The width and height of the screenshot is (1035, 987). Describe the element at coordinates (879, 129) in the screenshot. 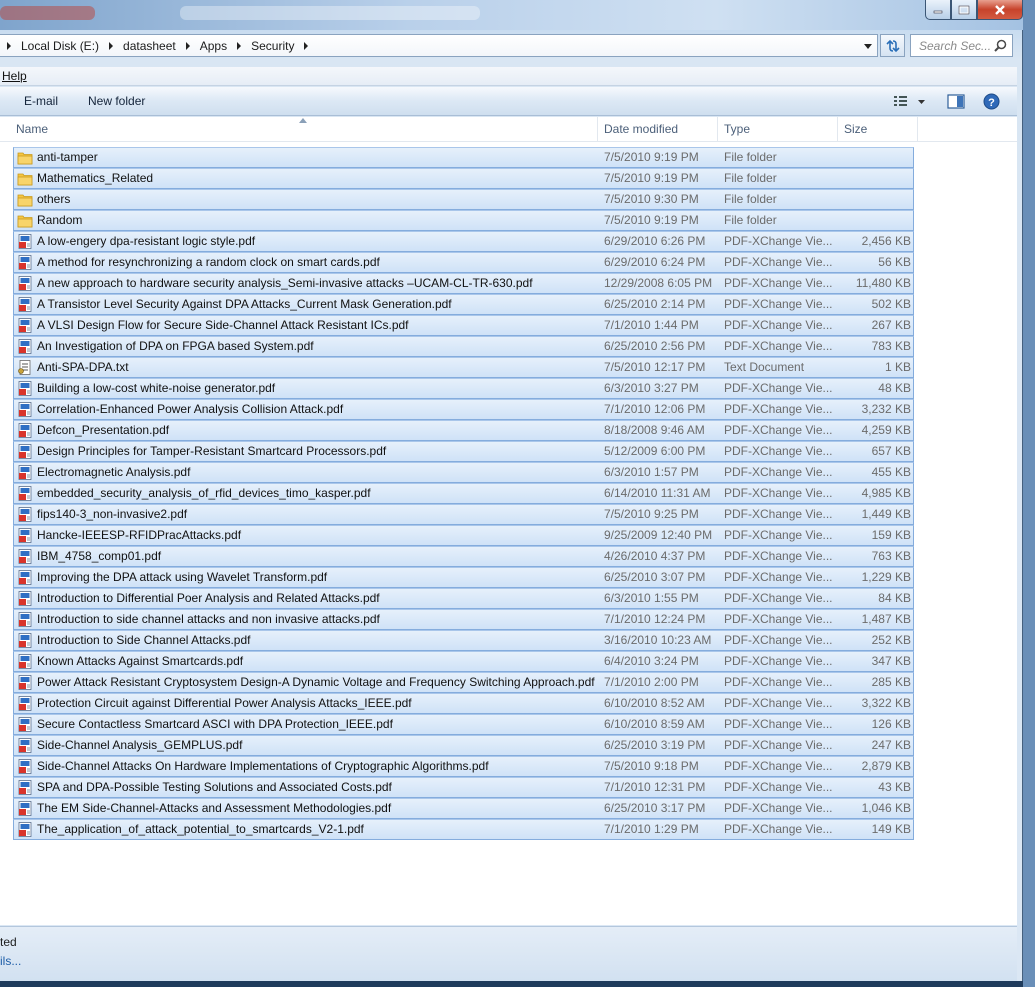

I see `column-size: Size` at that location.